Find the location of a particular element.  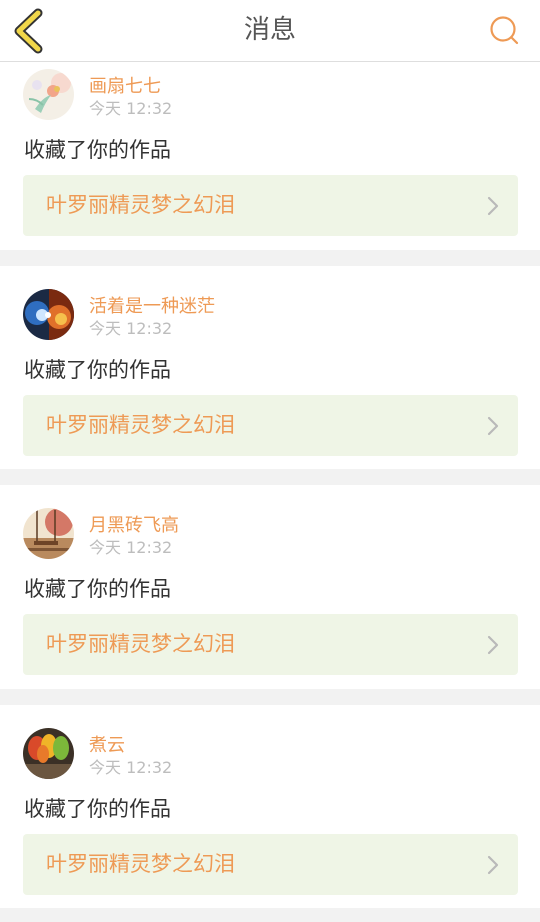

search-button is located at coordinates (505, 31).